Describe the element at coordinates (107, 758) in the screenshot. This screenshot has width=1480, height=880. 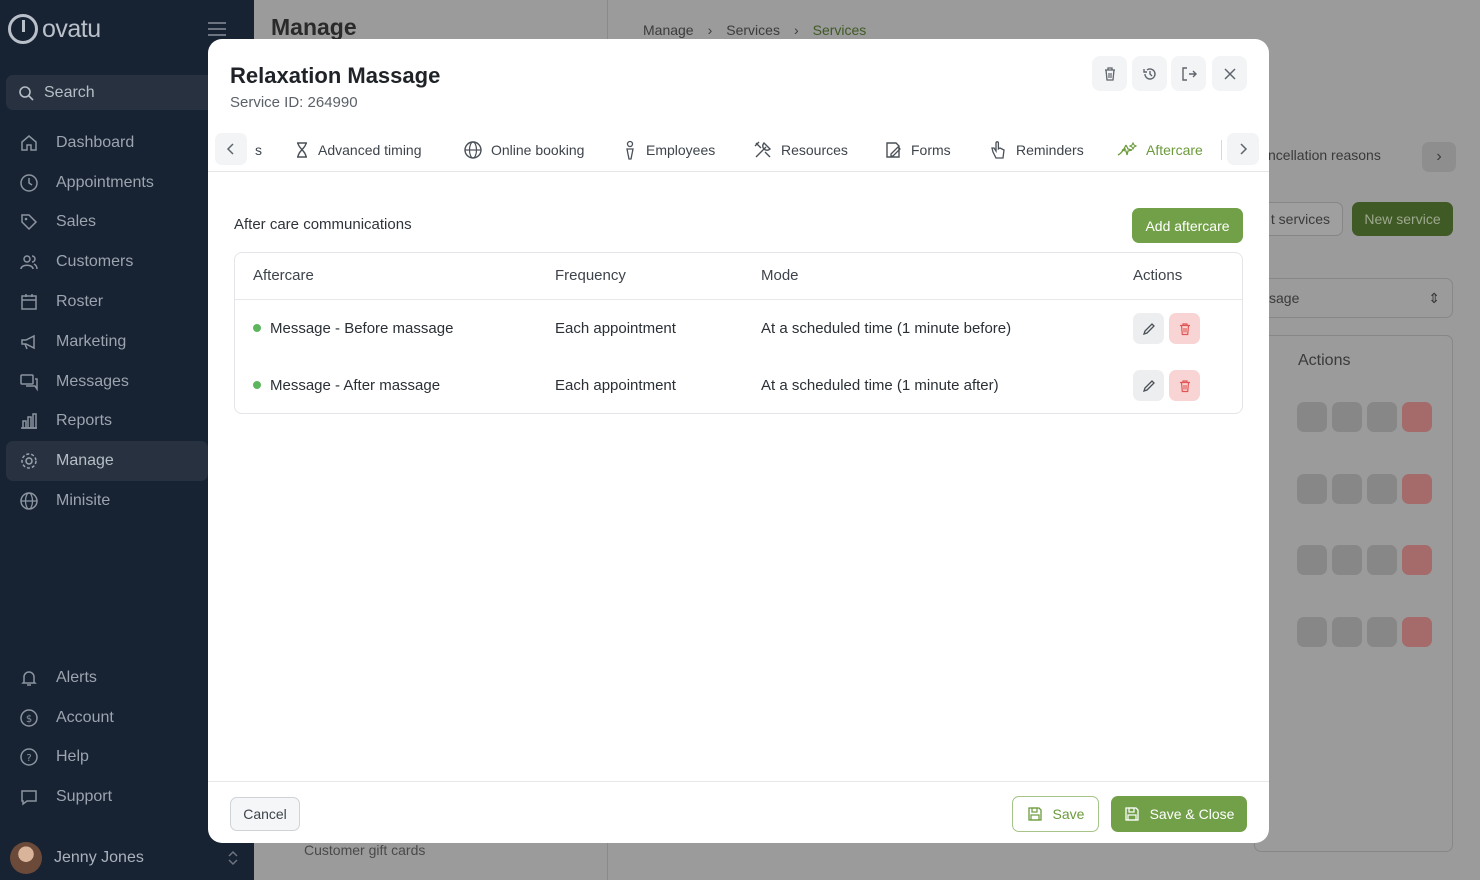
I see `nav-item-help: ? Help` at that location.